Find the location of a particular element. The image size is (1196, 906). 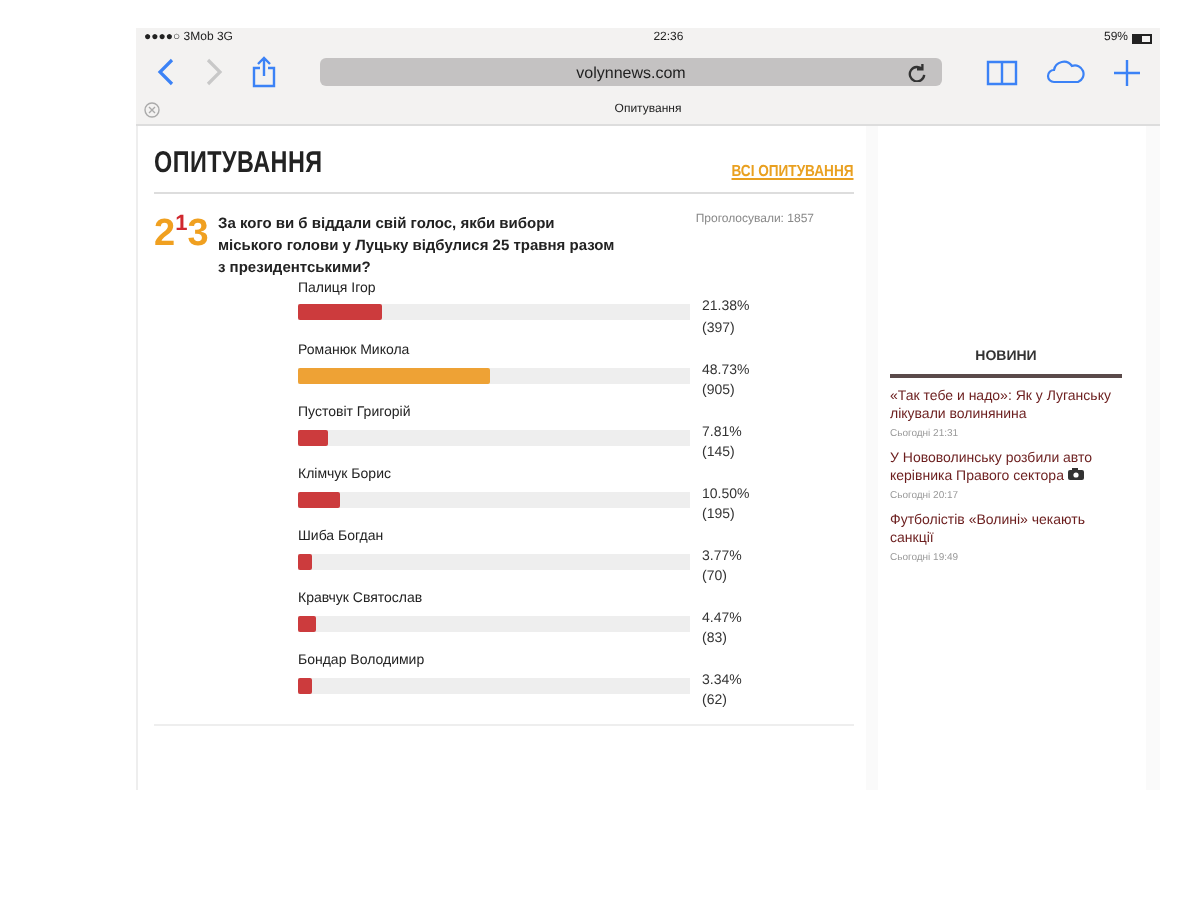

share-icon is located at coordinates (264, 72).